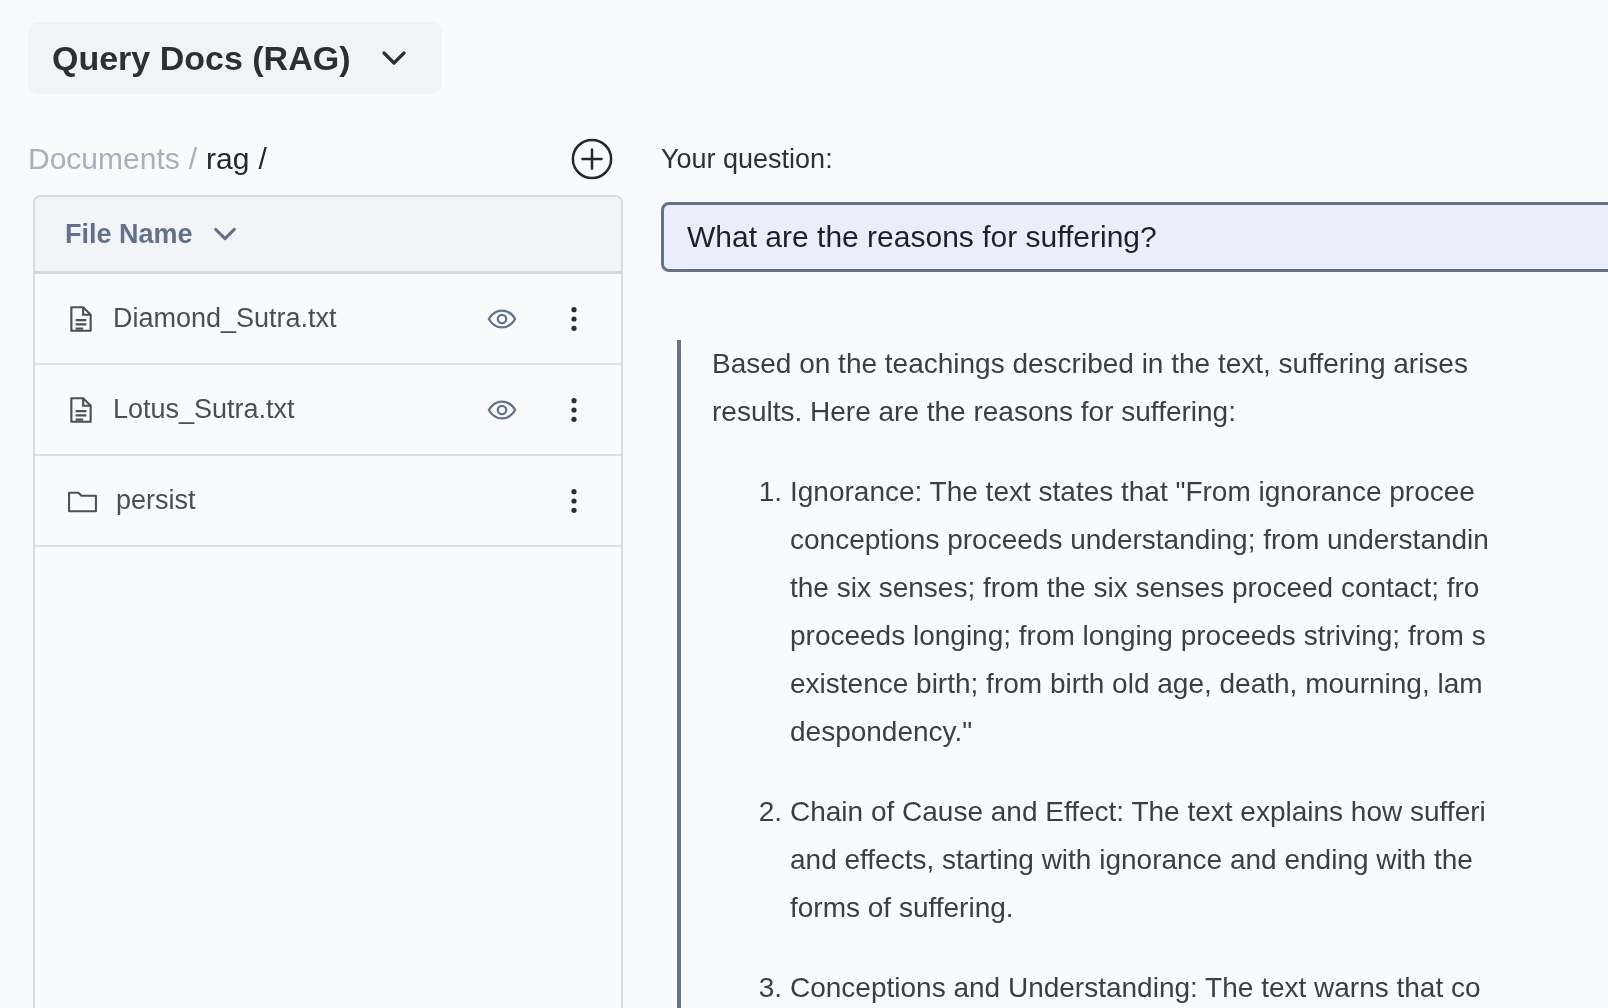 Image resolution: width=1608 pixels, height=1008 pixels. I want to click on mode-dropdown: Query Docs (RAG), so click(235, 58).